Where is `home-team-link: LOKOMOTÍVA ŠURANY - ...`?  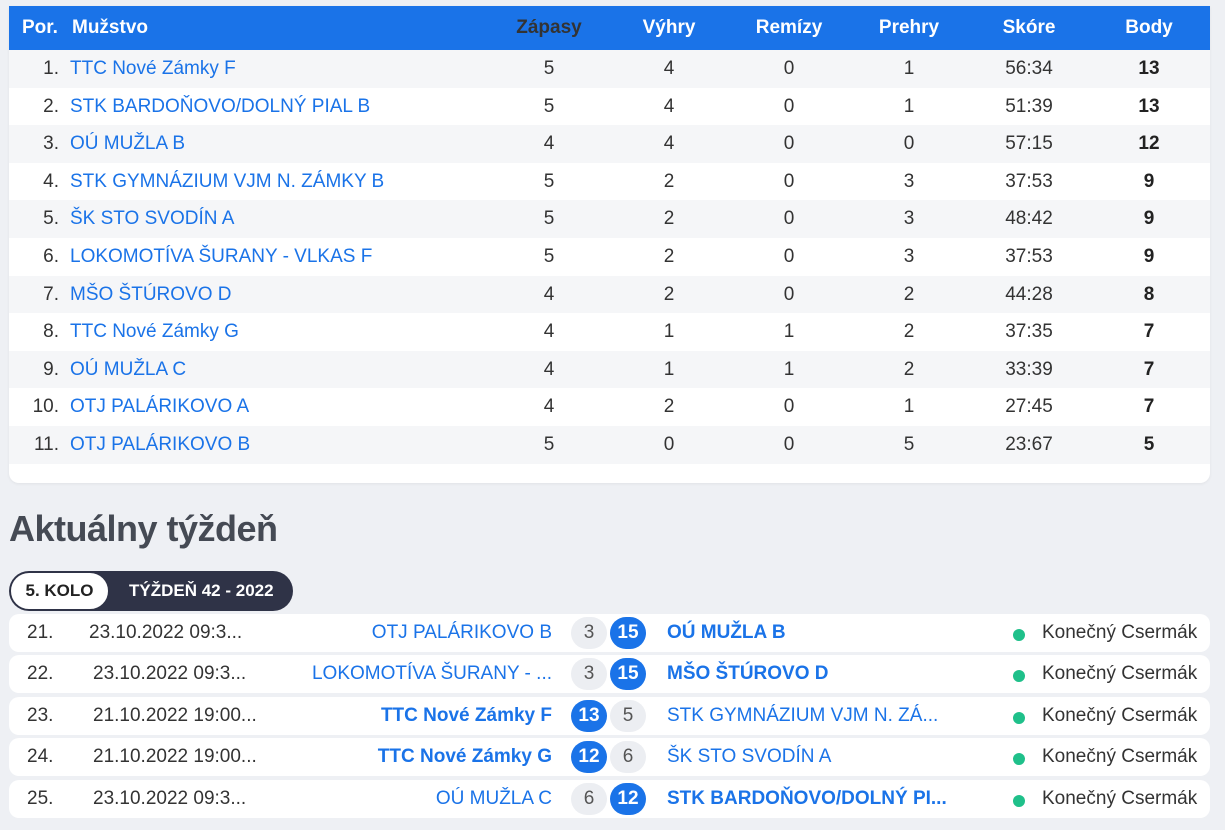 home-team-link: LOKOMOTÍVA ŠURANY - ... is located at coordinates (432, 674).